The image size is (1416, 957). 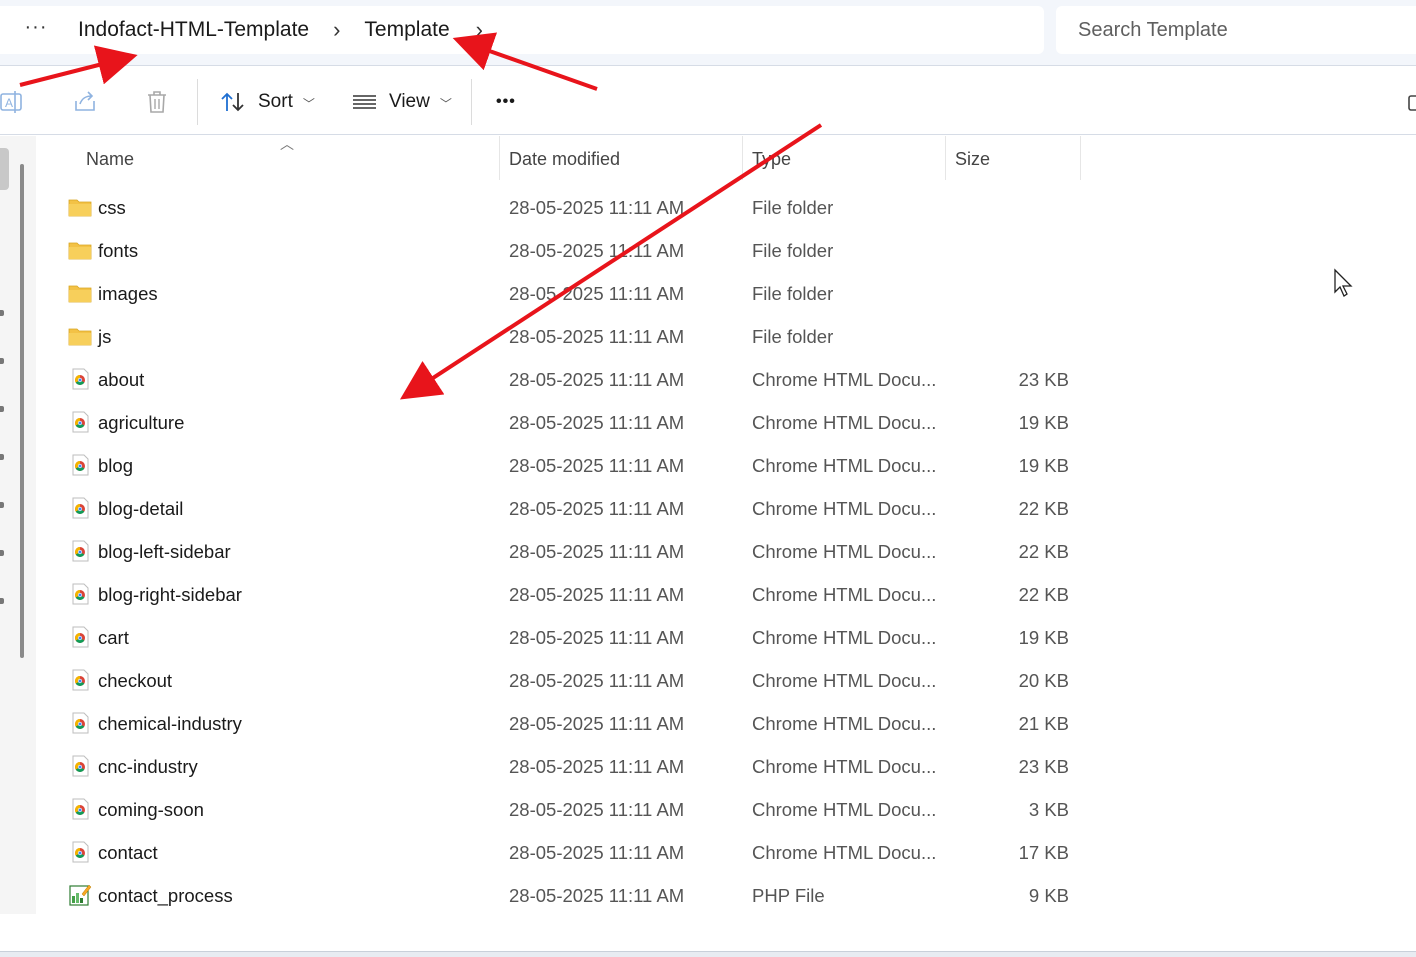 I want to click on file-row: fonts 28-05-2025 11:11 AM File folder, so click(x=726, y=250).